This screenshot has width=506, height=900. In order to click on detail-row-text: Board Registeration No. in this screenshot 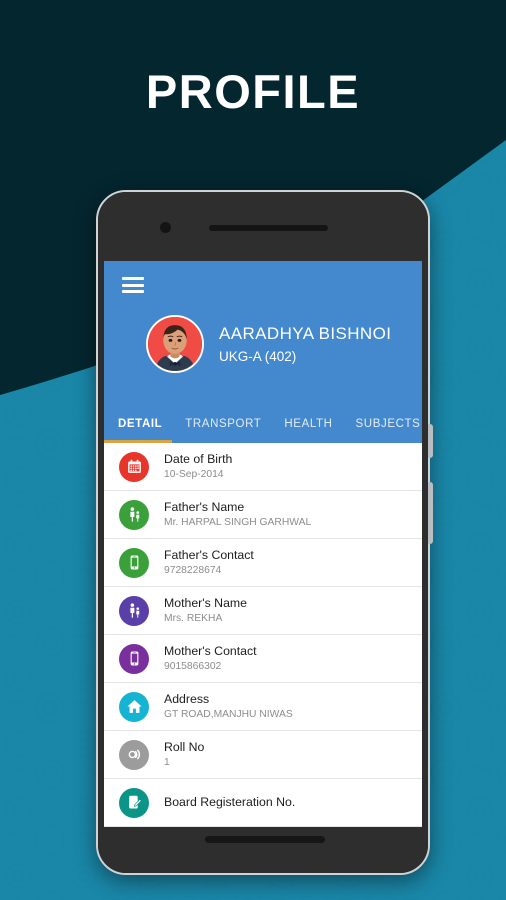, I will do `click(229, 803)`.